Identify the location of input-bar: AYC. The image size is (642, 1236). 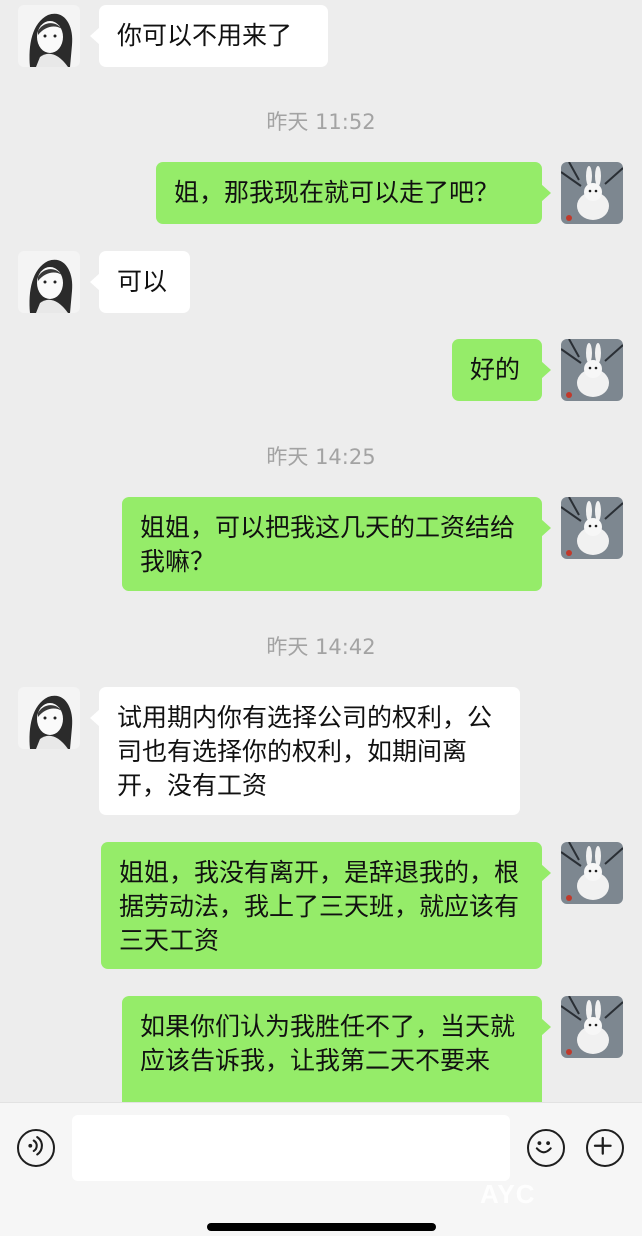
(321, 1169).